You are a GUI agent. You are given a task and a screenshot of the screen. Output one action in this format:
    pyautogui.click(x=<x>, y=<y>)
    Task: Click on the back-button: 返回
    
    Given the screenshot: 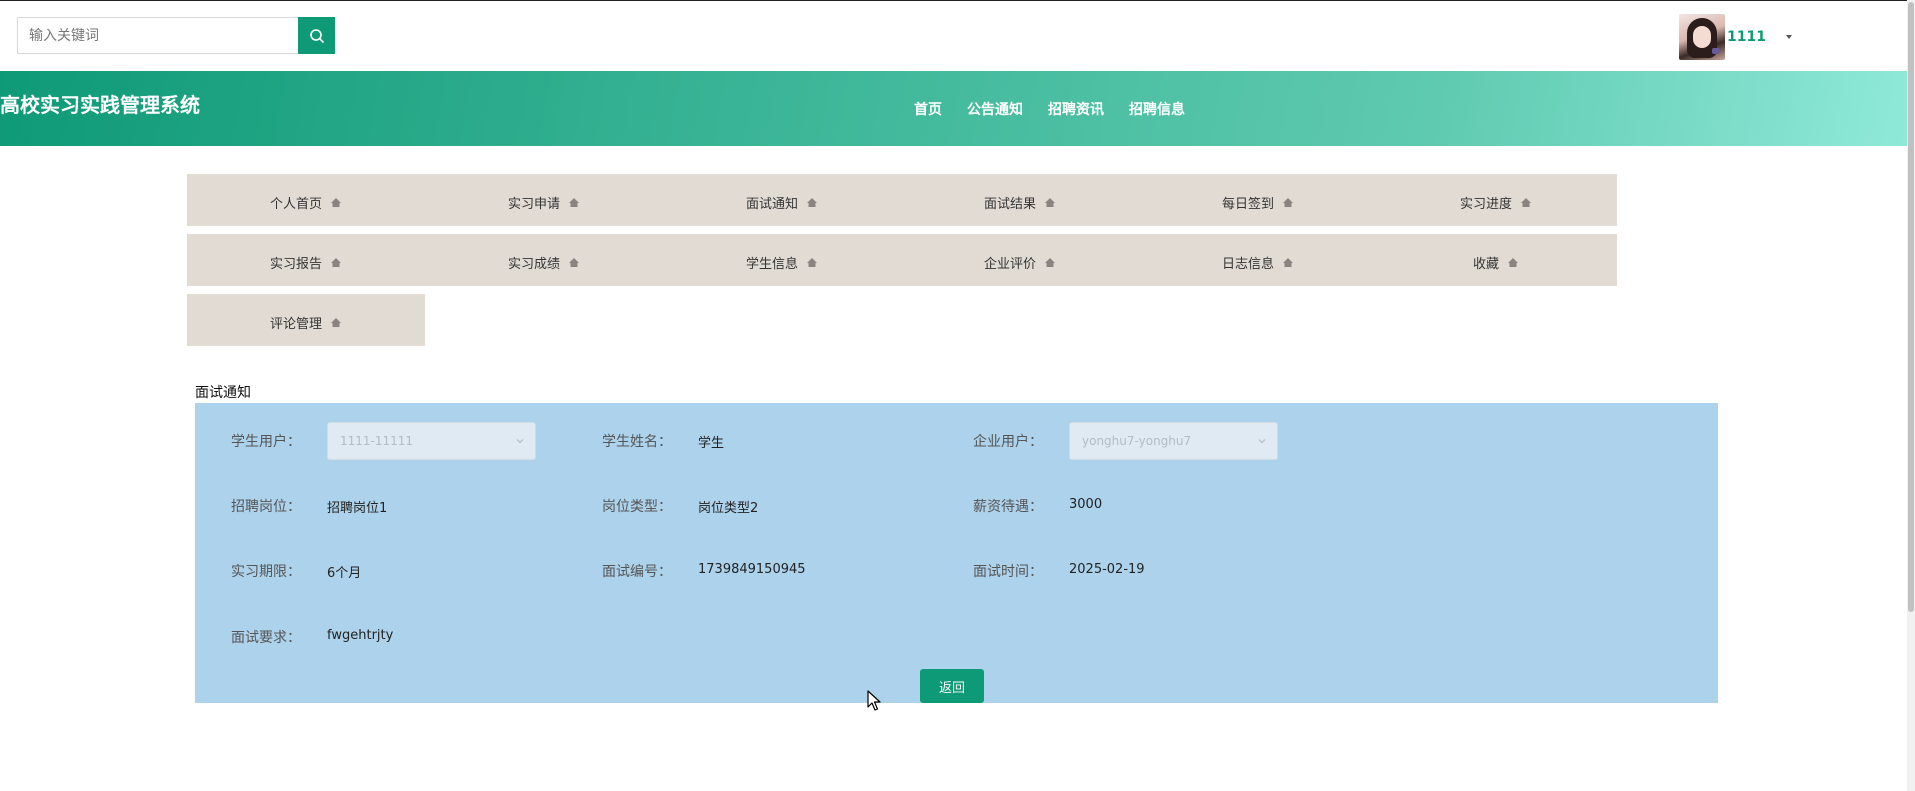 What is the action you would take?
    pyautogui.click(x=952, y=686)
    